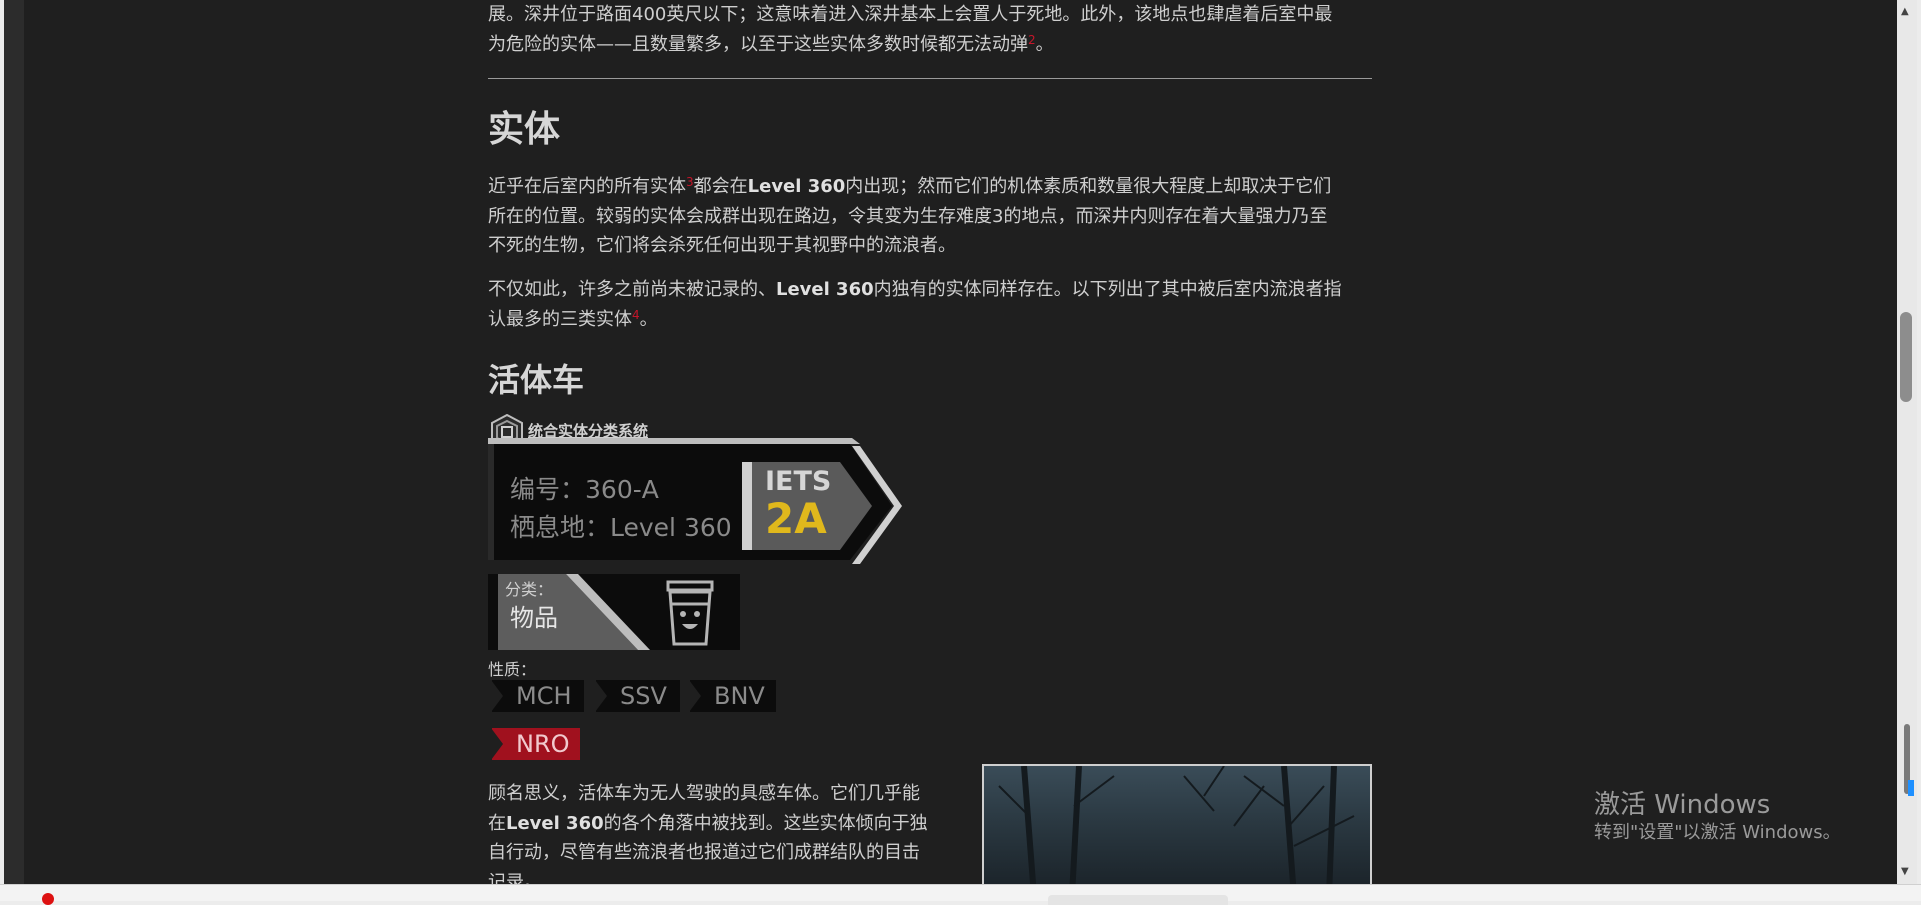 The image size is (1921, 905). I want to click on scroll-down-arrow-icon: ▼, so click(1905, 871).